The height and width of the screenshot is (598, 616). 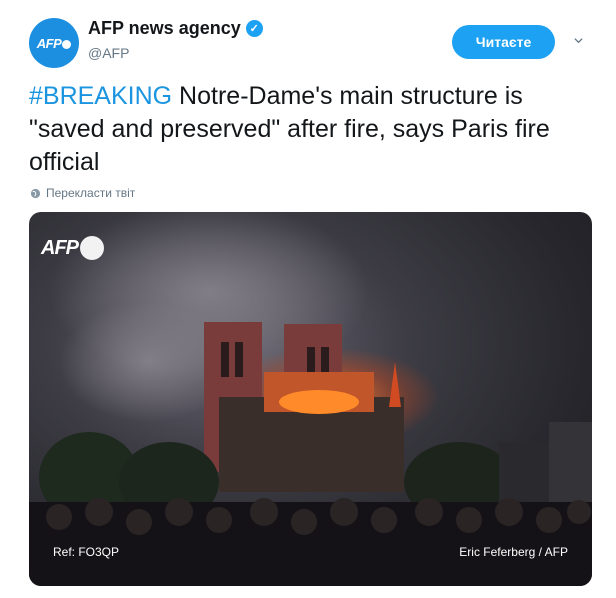 What do you see at coordinates (90, 193) in the screenshot?
I see `translate-label: Перекласти твіт` at bounding box center [90, 193].